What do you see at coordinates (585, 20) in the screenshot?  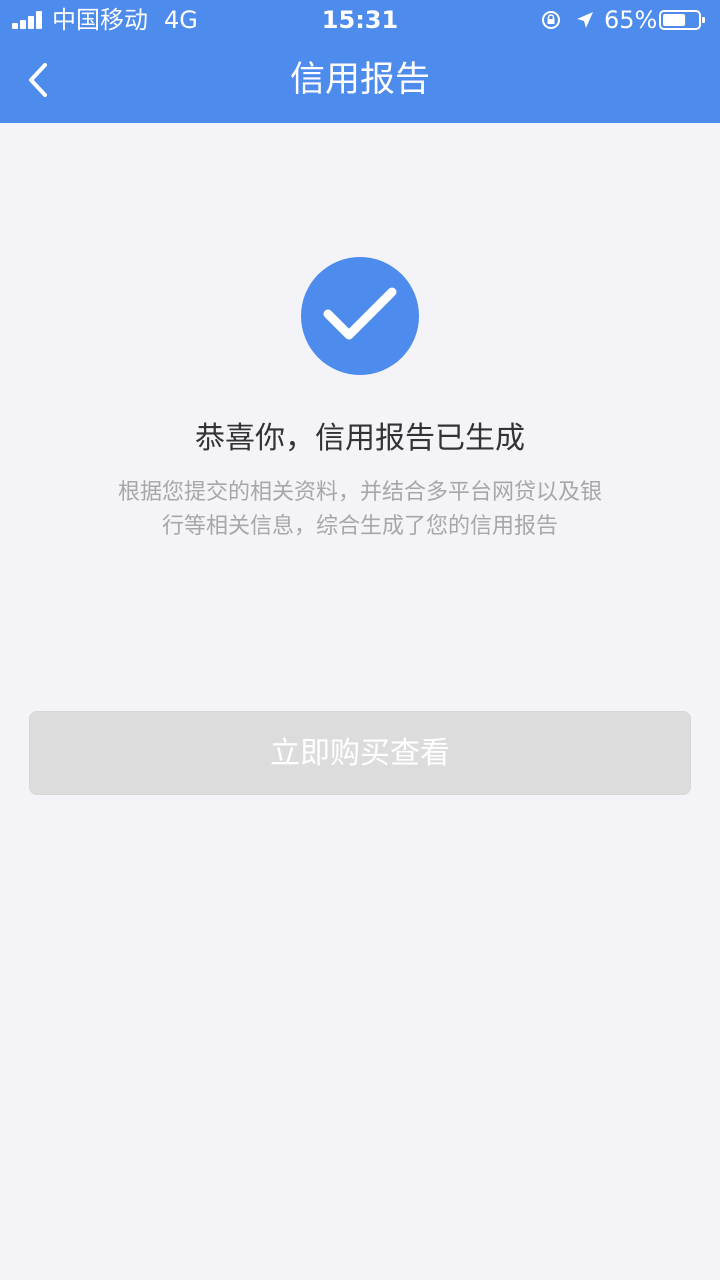 I see `location-icon` at bounding box center [585, 20].